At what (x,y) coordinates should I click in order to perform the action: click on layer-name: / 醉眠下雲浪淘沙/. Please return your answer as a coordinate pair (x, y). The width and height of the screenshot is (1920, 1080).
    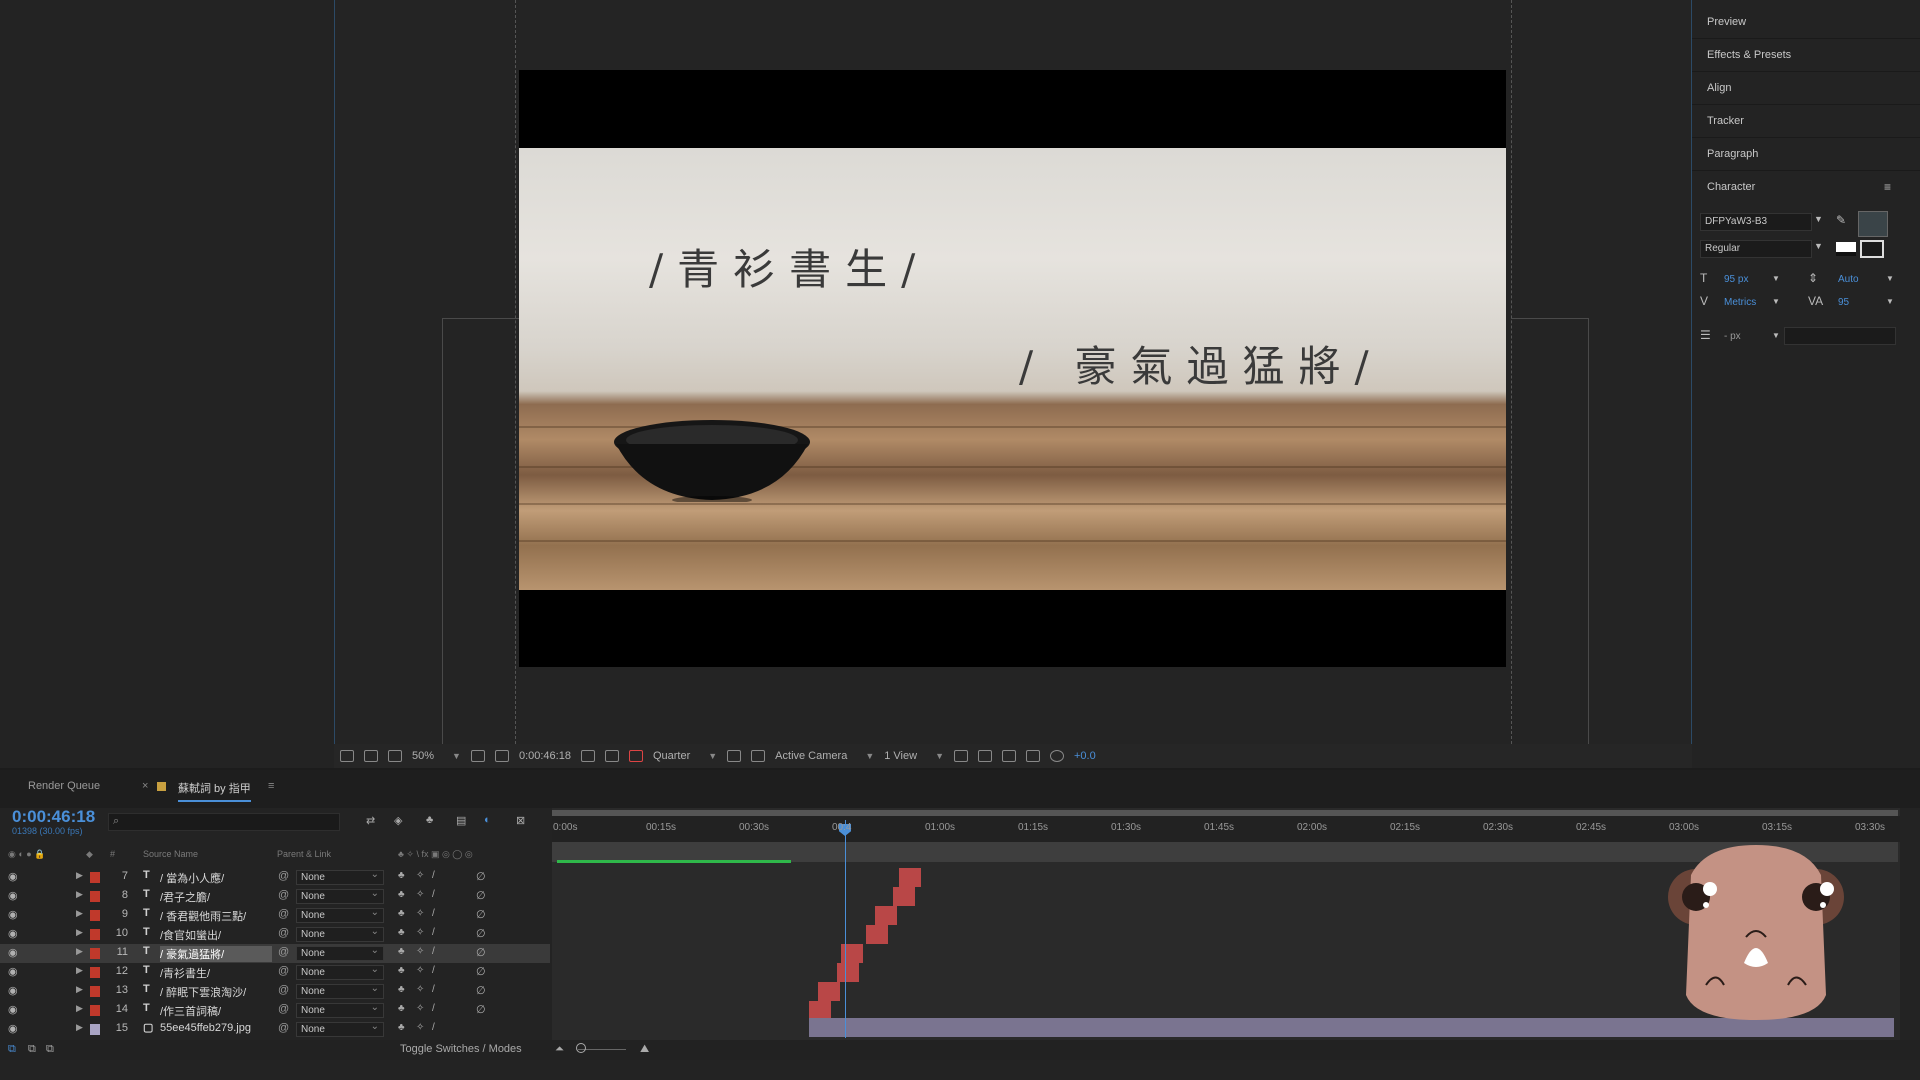
    Looking at the image, I should click on (216, 992).